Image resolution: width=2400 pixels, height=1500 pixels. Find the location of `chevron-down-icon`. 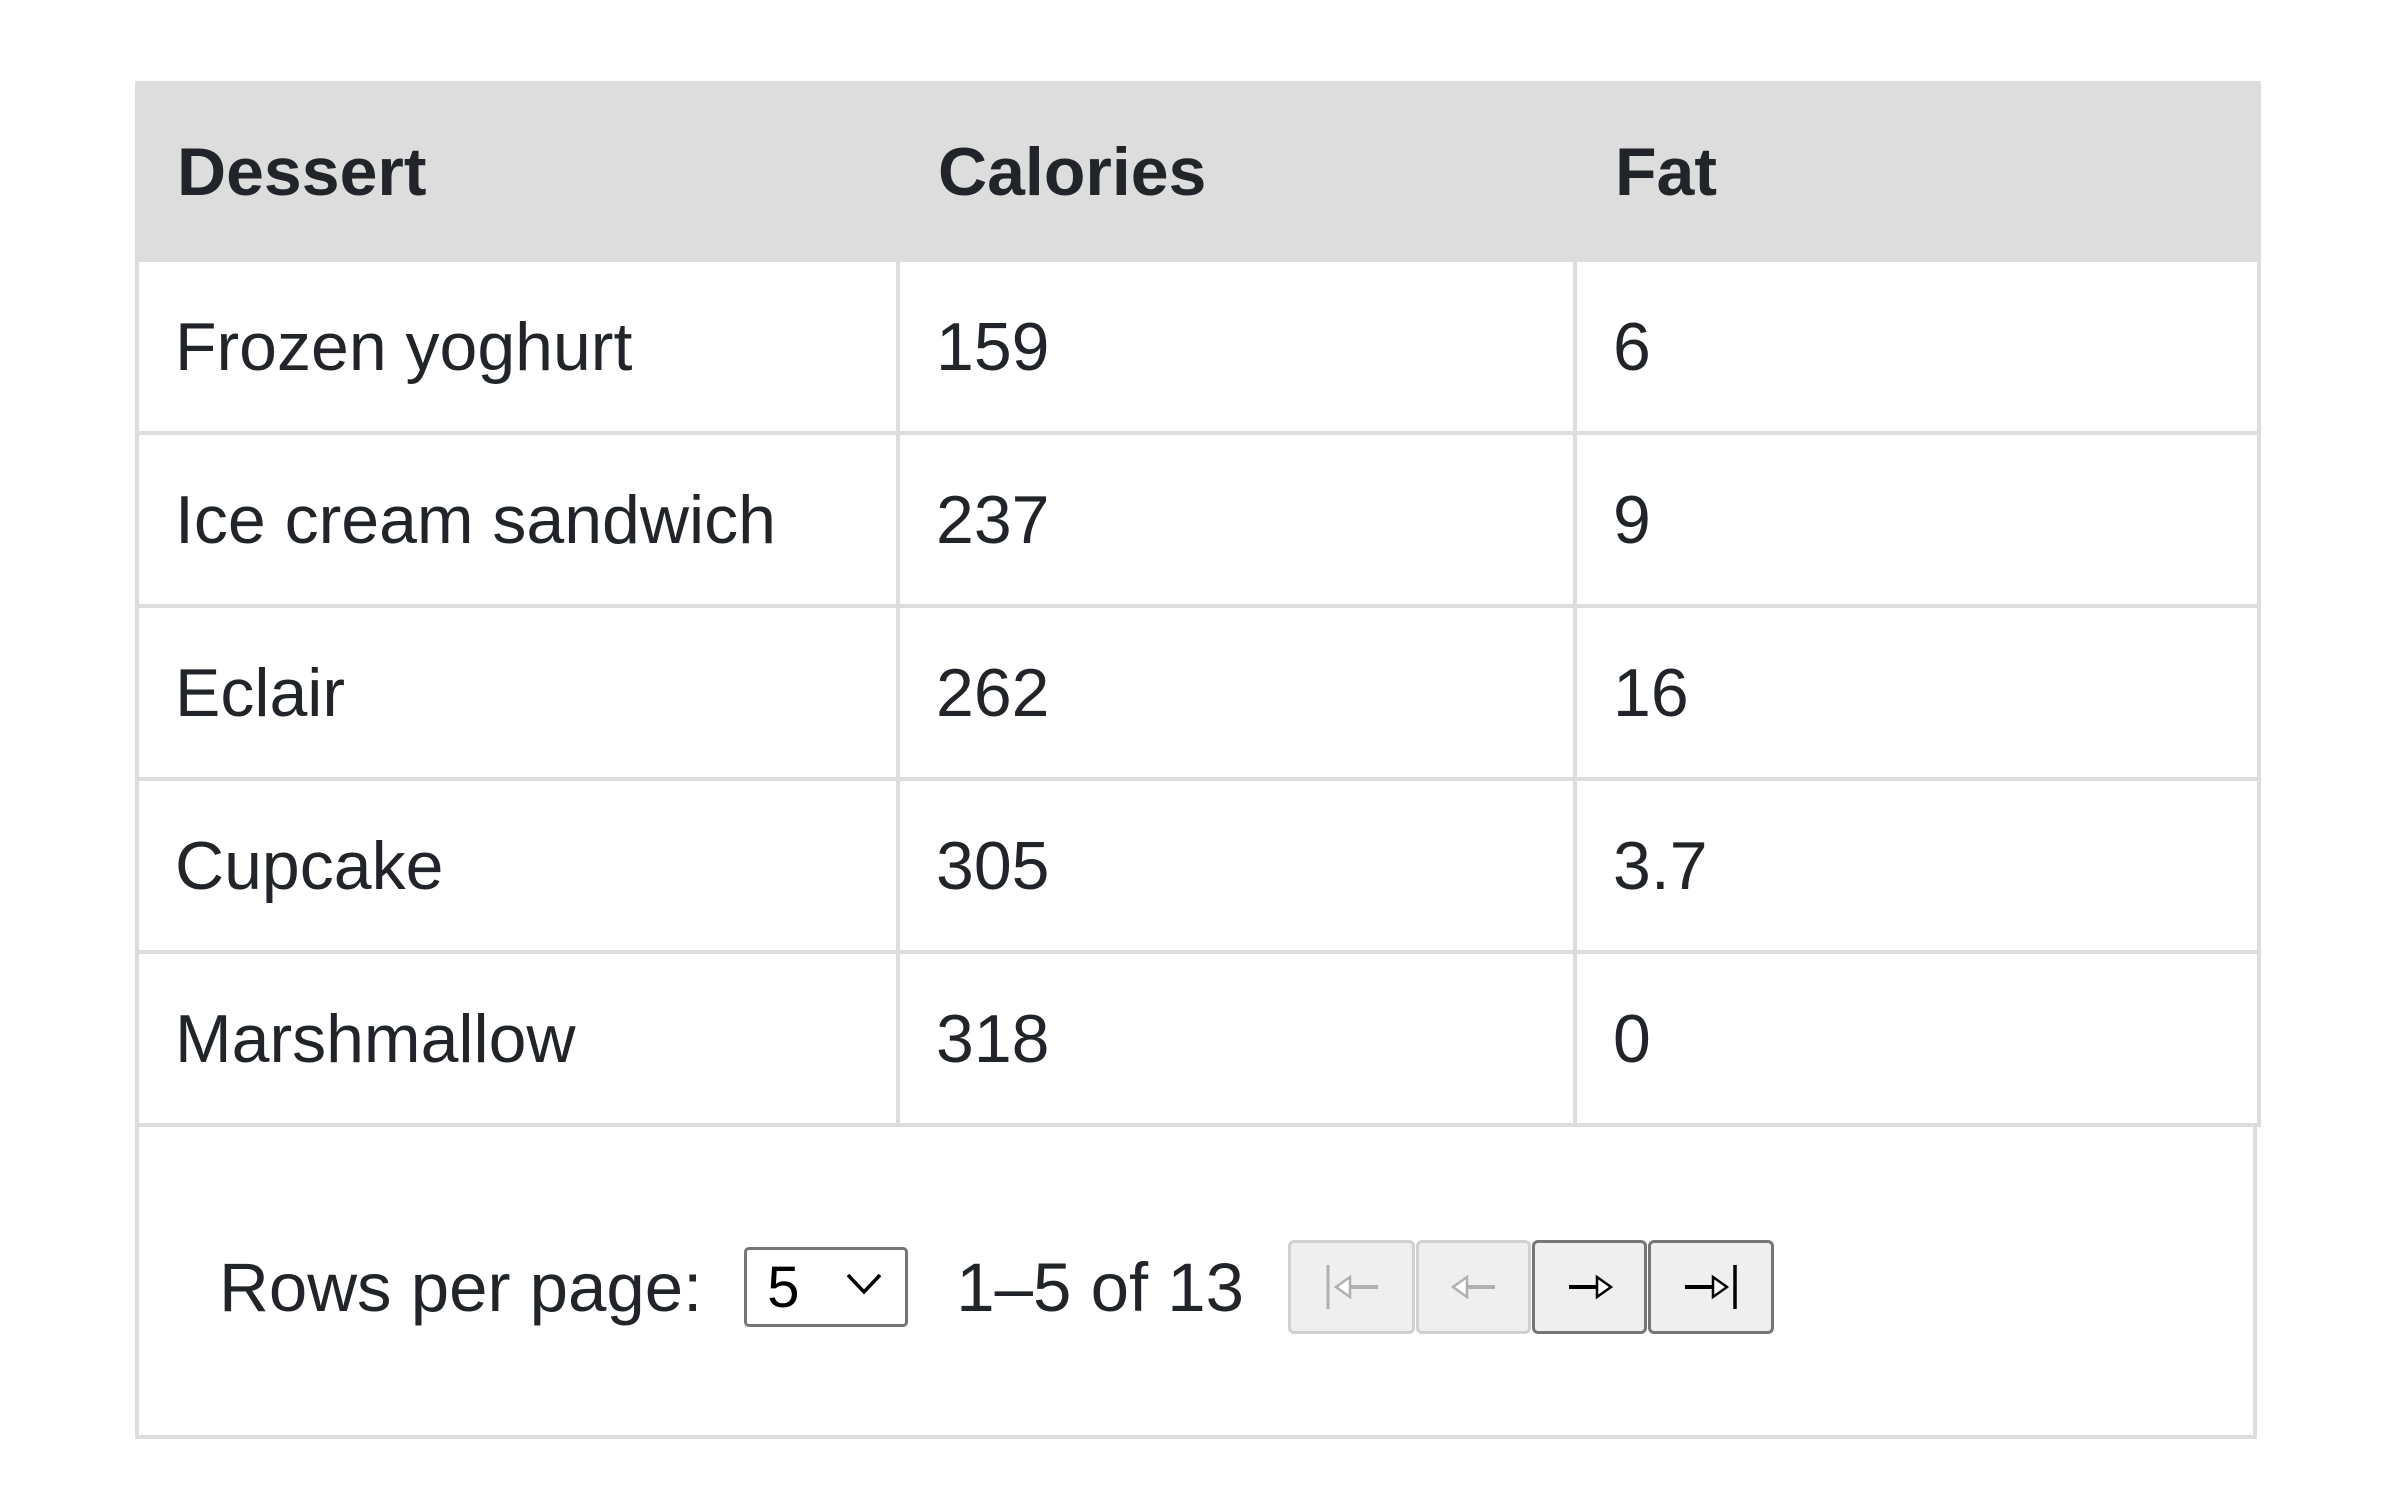

chevron-down-icon is located at coordinates (864, 1284).